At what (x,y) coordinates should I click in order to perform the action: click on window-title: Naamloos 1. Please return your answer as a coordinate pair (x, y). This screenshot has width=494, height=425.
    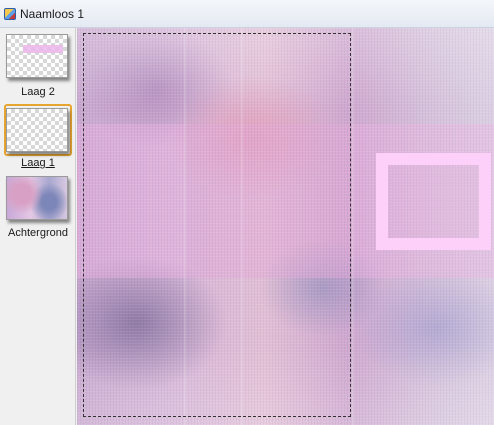
    Looking at the image, I should click on (52, 14).